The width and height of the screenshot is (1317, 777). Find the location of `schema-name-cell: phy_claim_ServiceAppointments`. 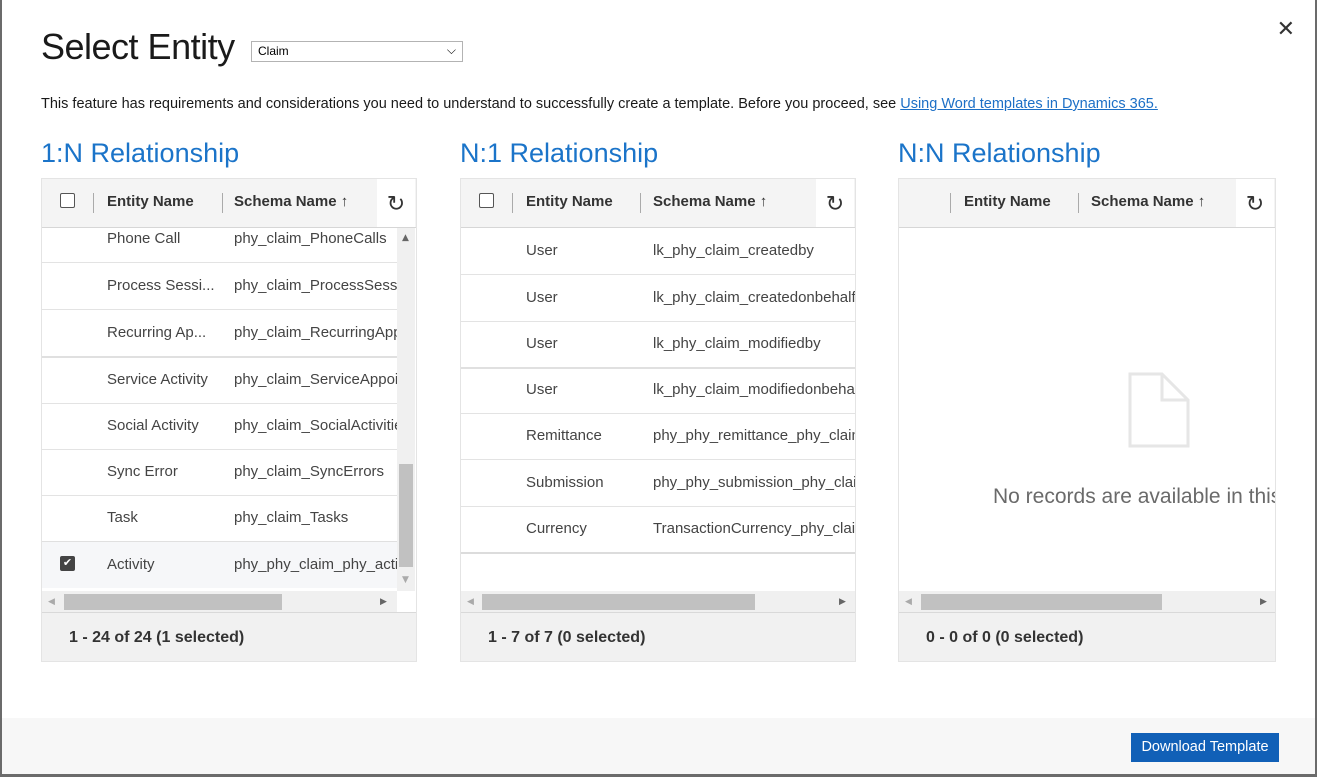

schema-name-cell: phy_claim_ServiceAppointments is located at coordinates (315, 379).